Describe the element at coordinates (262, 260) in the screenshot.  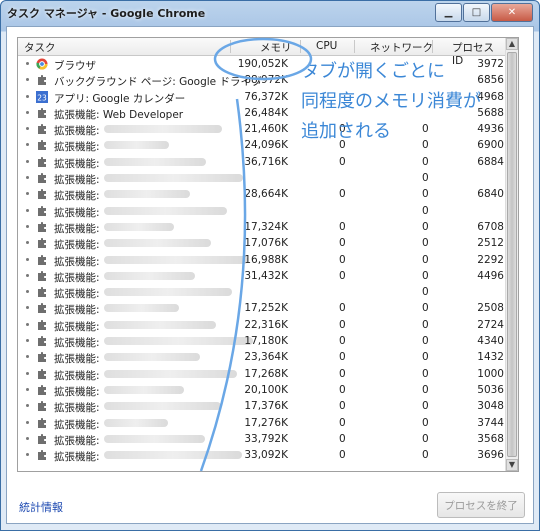
I see `table-row: 拡張機能: 16,988K 0 0 2292` at that location.